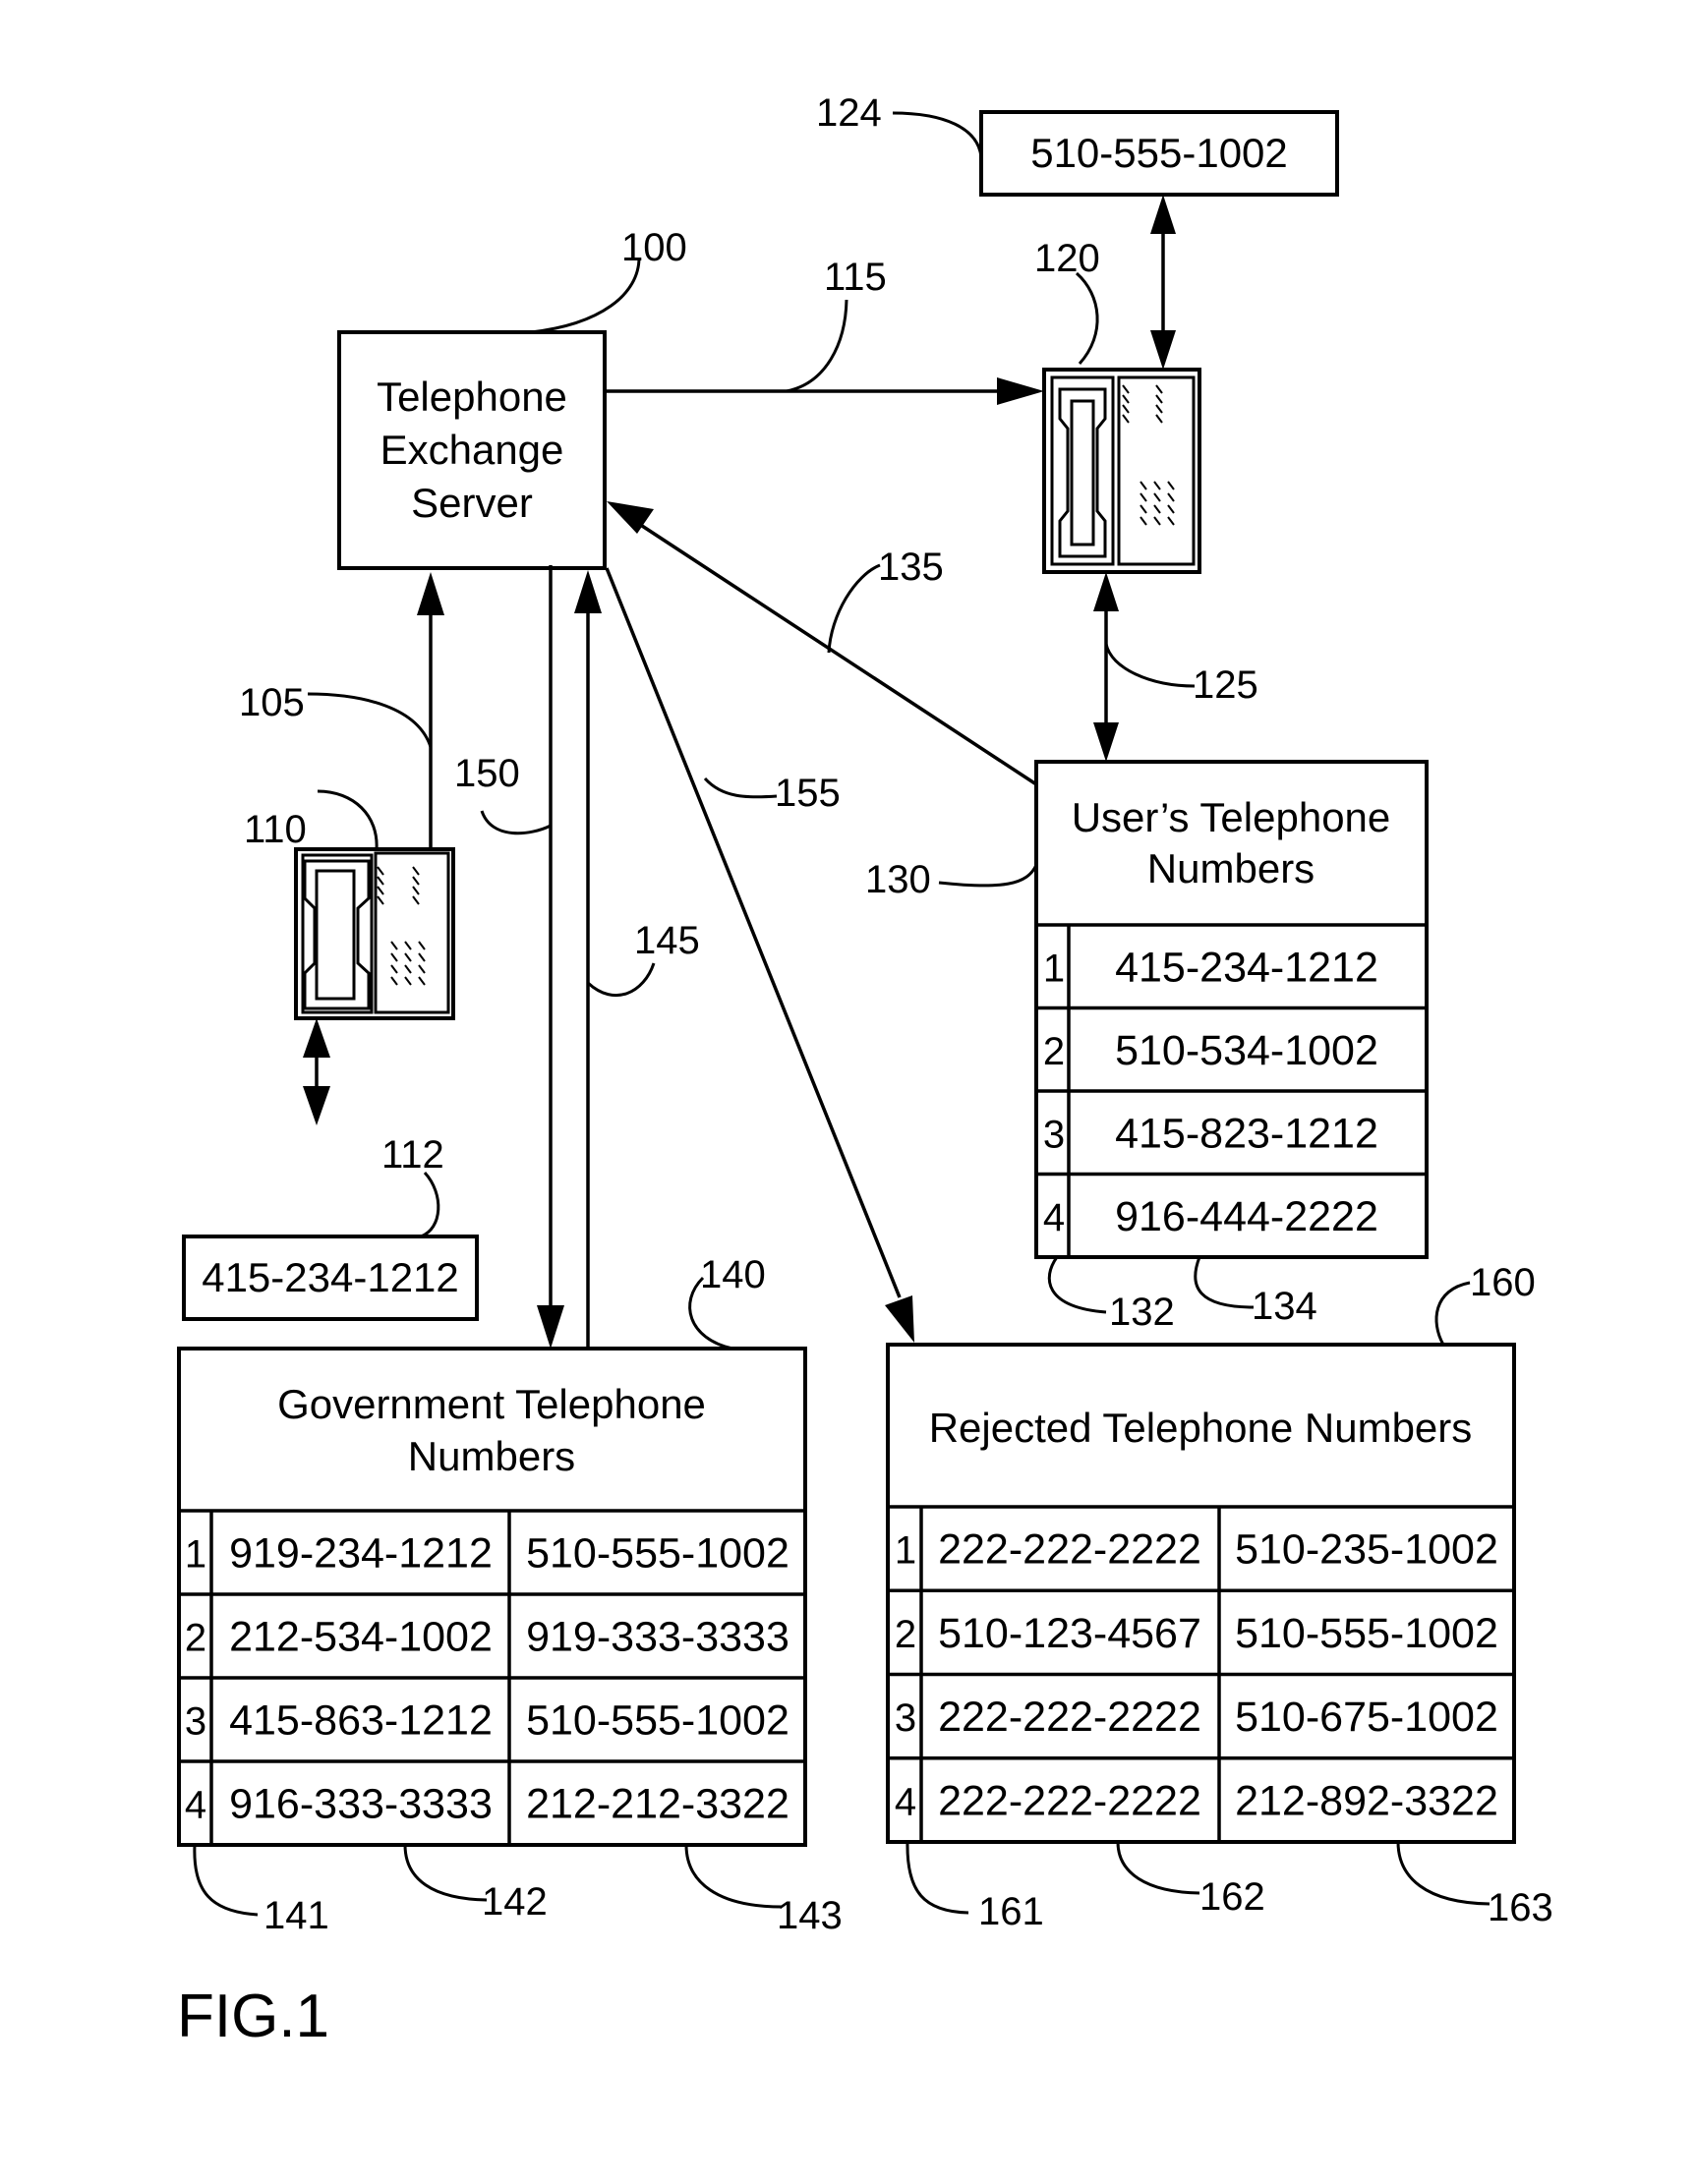 This screenshot has width=1695, height=2184. What do you see at coordinates (361, 1804) in the screenshot?
I see `phone-number-cell: 916-333-3333` at bounding box center [361, 1804].